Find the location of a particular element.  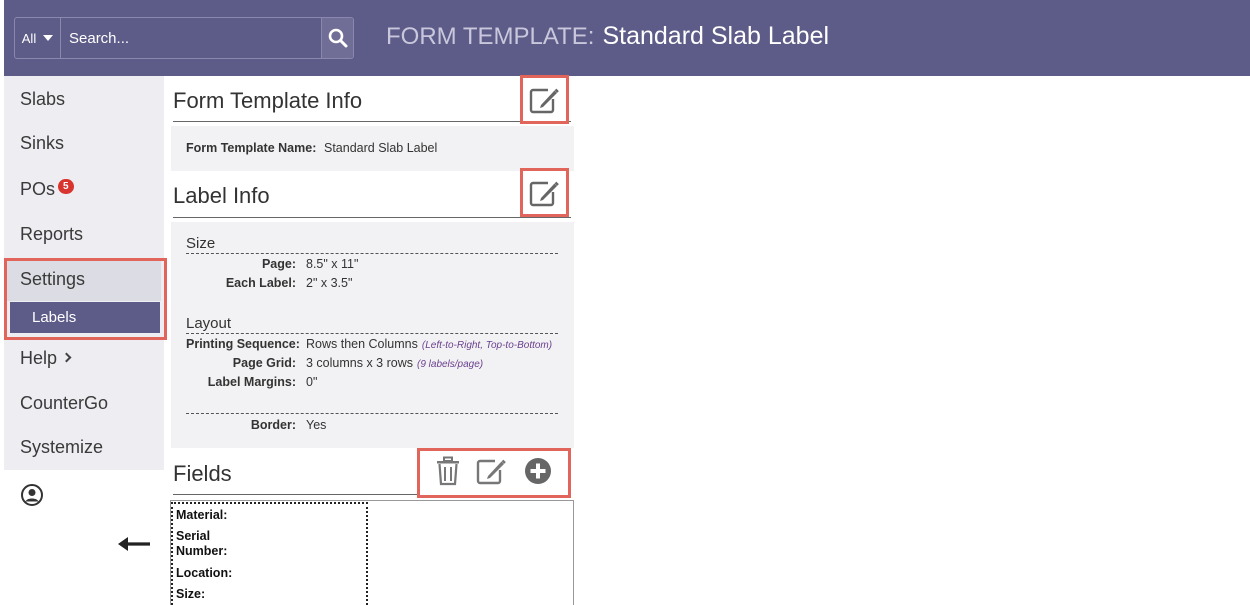

top-bar: All FORM TEMPLATE: Standard Slab Label is located at coordinates (627, 38).